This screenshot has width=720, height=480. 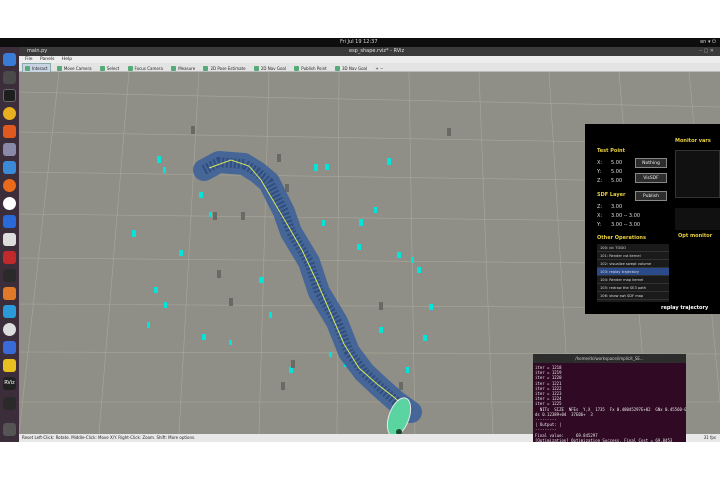 I want to click on menu-bar: File Panels Help, so click(x=369, y=59).